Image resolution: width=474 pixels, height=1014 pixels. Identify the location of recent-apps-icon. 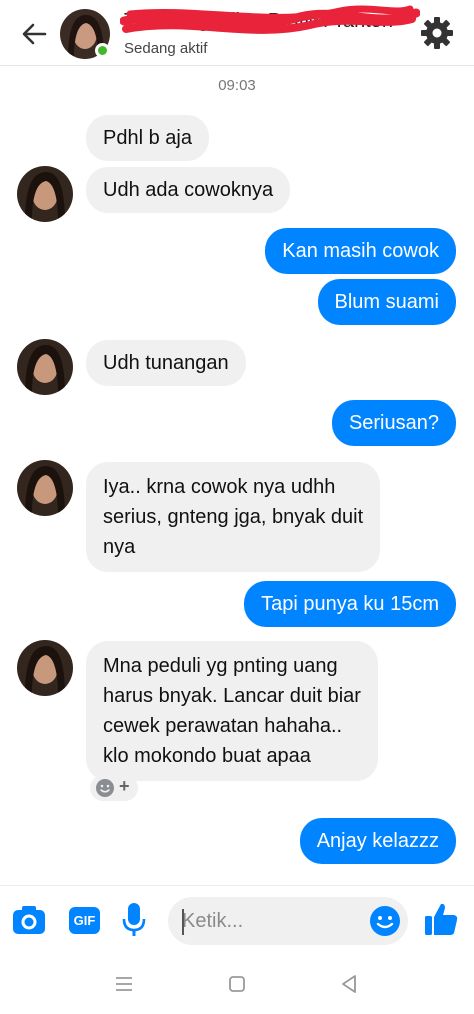
(124, 984).